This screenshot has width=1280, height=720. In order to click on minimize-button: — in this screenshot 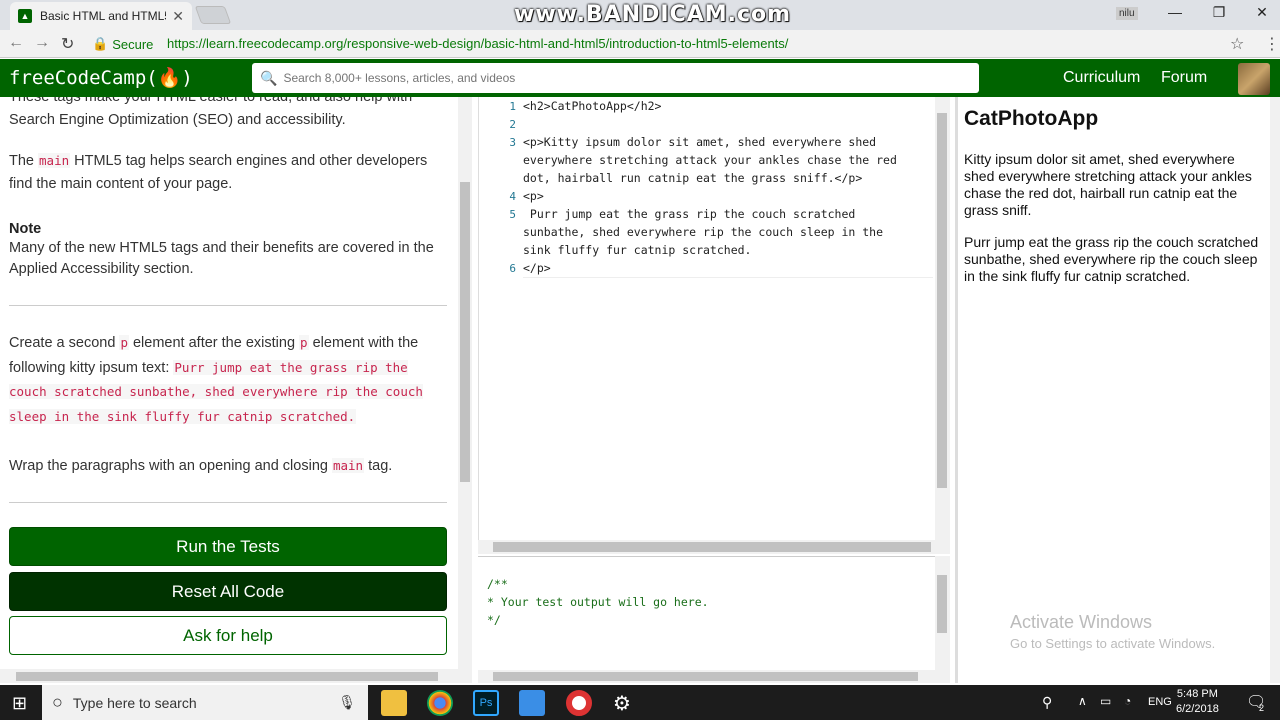, I will do `click(1175, 12)`.